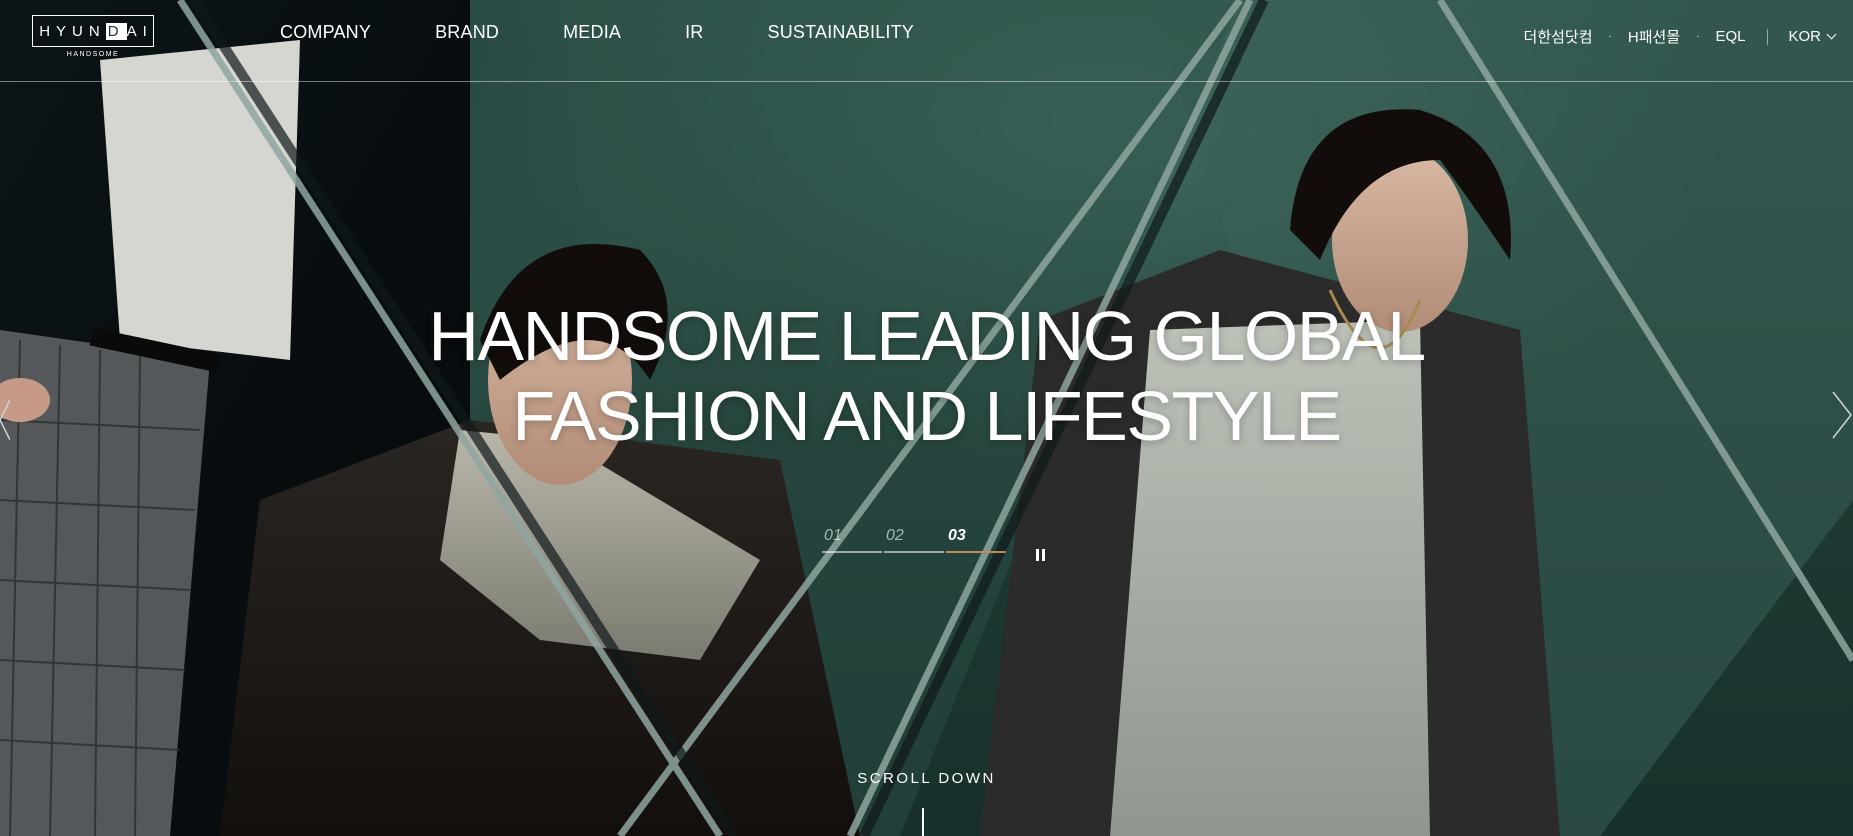 The width and height of the screenshot is (1853, 836). What do you see at coordinates (1804, 36) in the screenshot?
I see `language-label: KOR` at bounding box center [1804, 36].